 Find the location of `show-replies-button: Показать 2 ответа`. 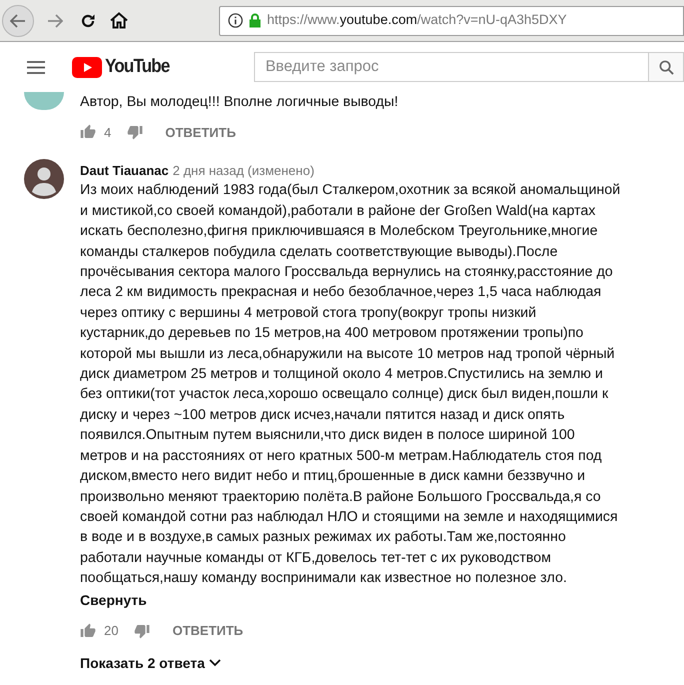

show-replies-button: Показать 2 ответа is located at coordinates (150, 663).